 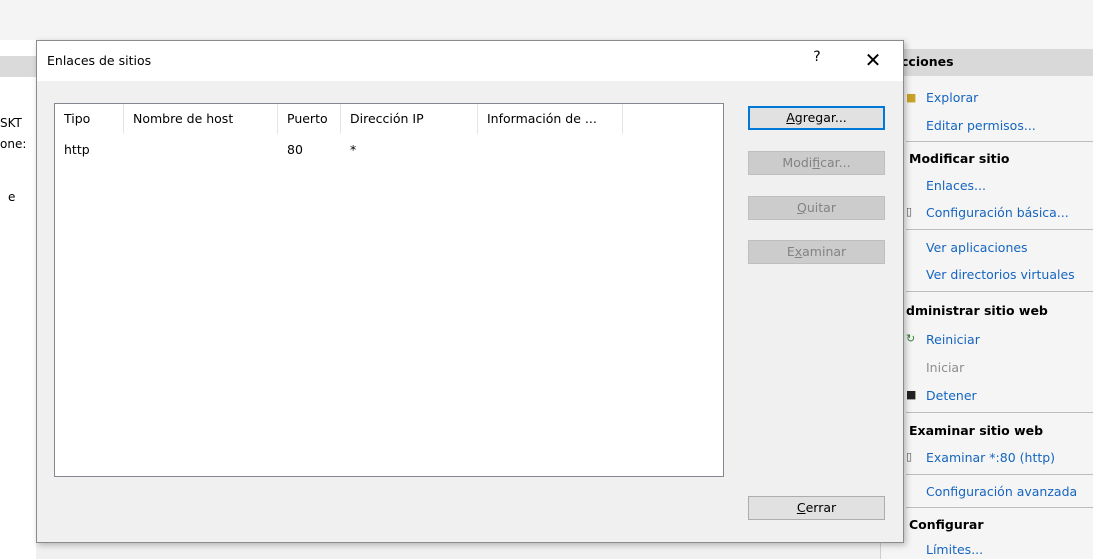 I want to click on restart-icon: ↻, so click(x=911, y=338).